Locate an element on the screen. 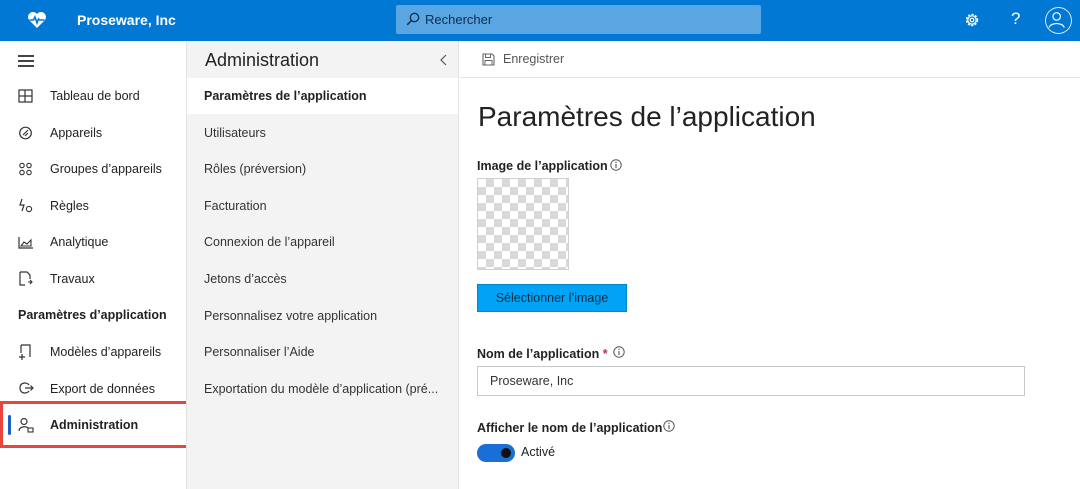 This screenshot has height=489, width=1080. nav-item-jobs: Travaux is located at coordinates (95, 279).